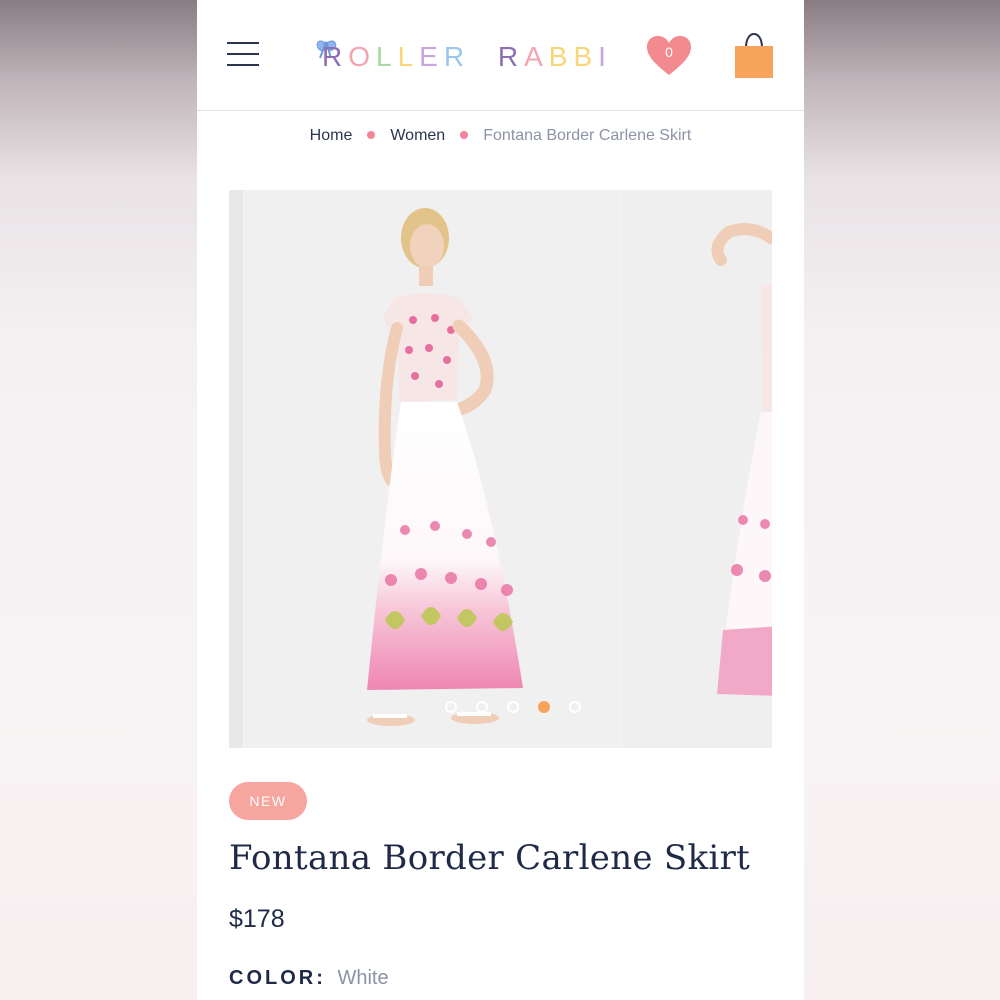 This screenshot has width=1000, height=1000. I want to click on wishlist-button: 0, so click(669, 56).